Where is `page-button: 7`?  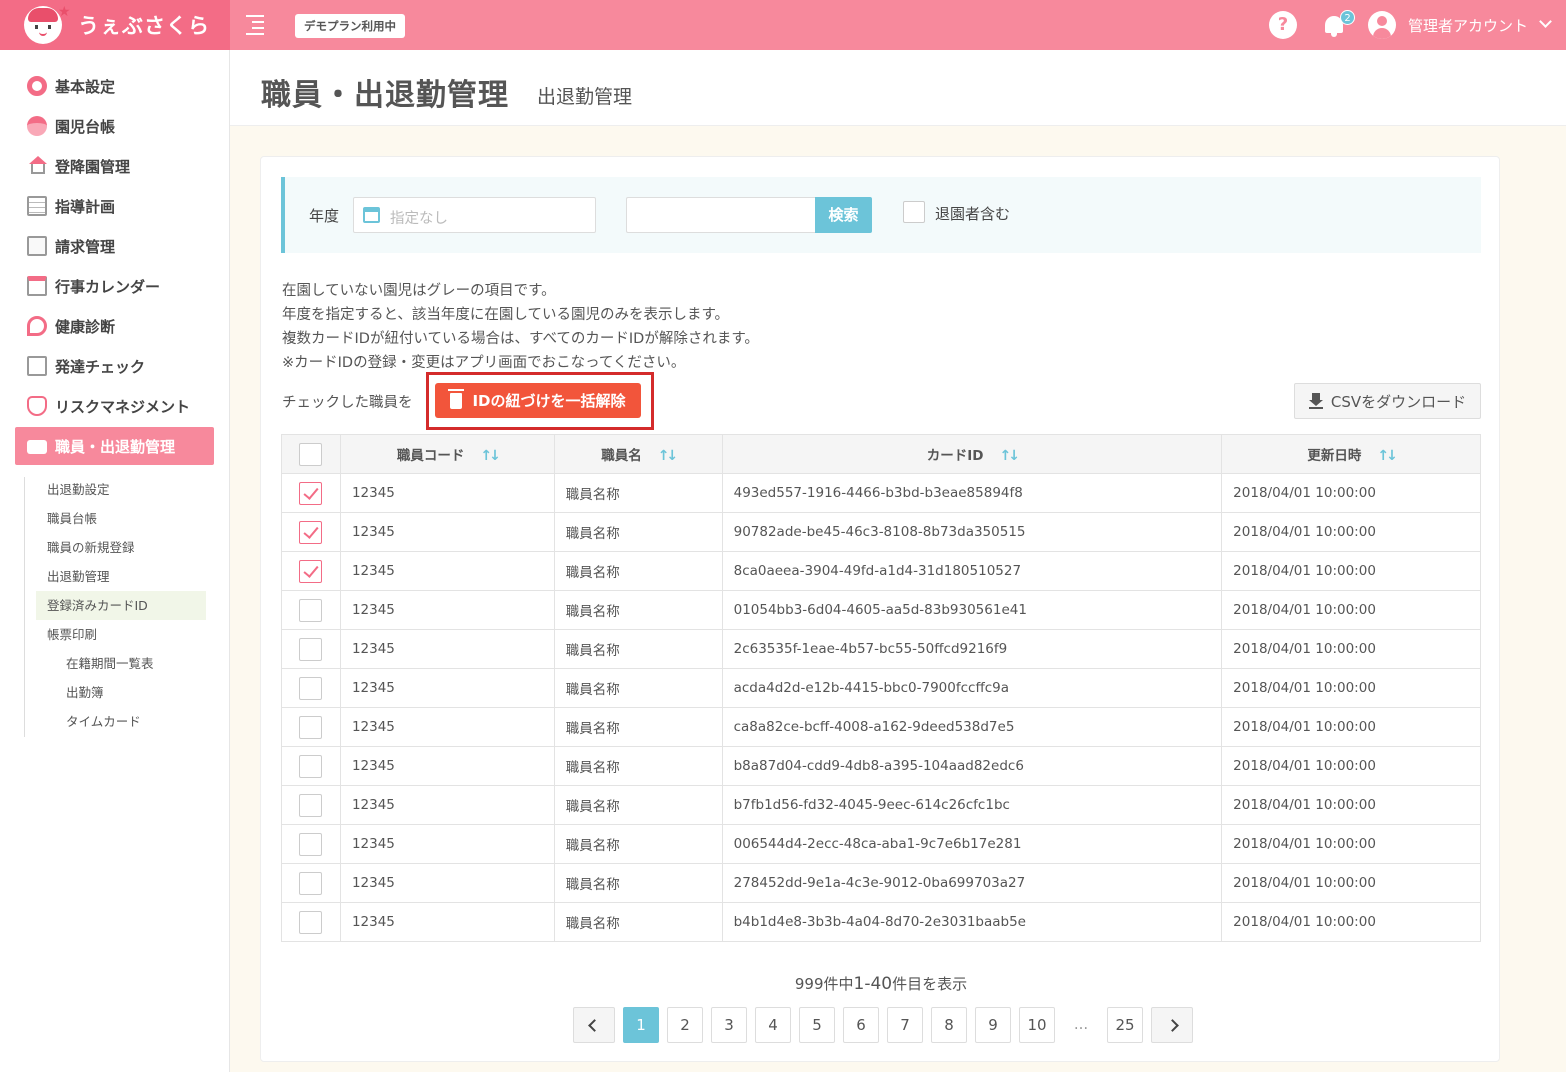 page-button: 7 is located at coordinates (905, 1025).